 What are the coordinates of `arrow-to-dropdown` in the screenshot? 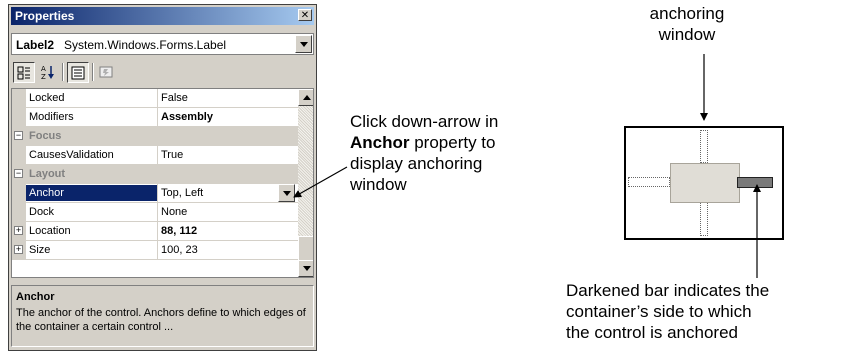 It's located at (320, 182).